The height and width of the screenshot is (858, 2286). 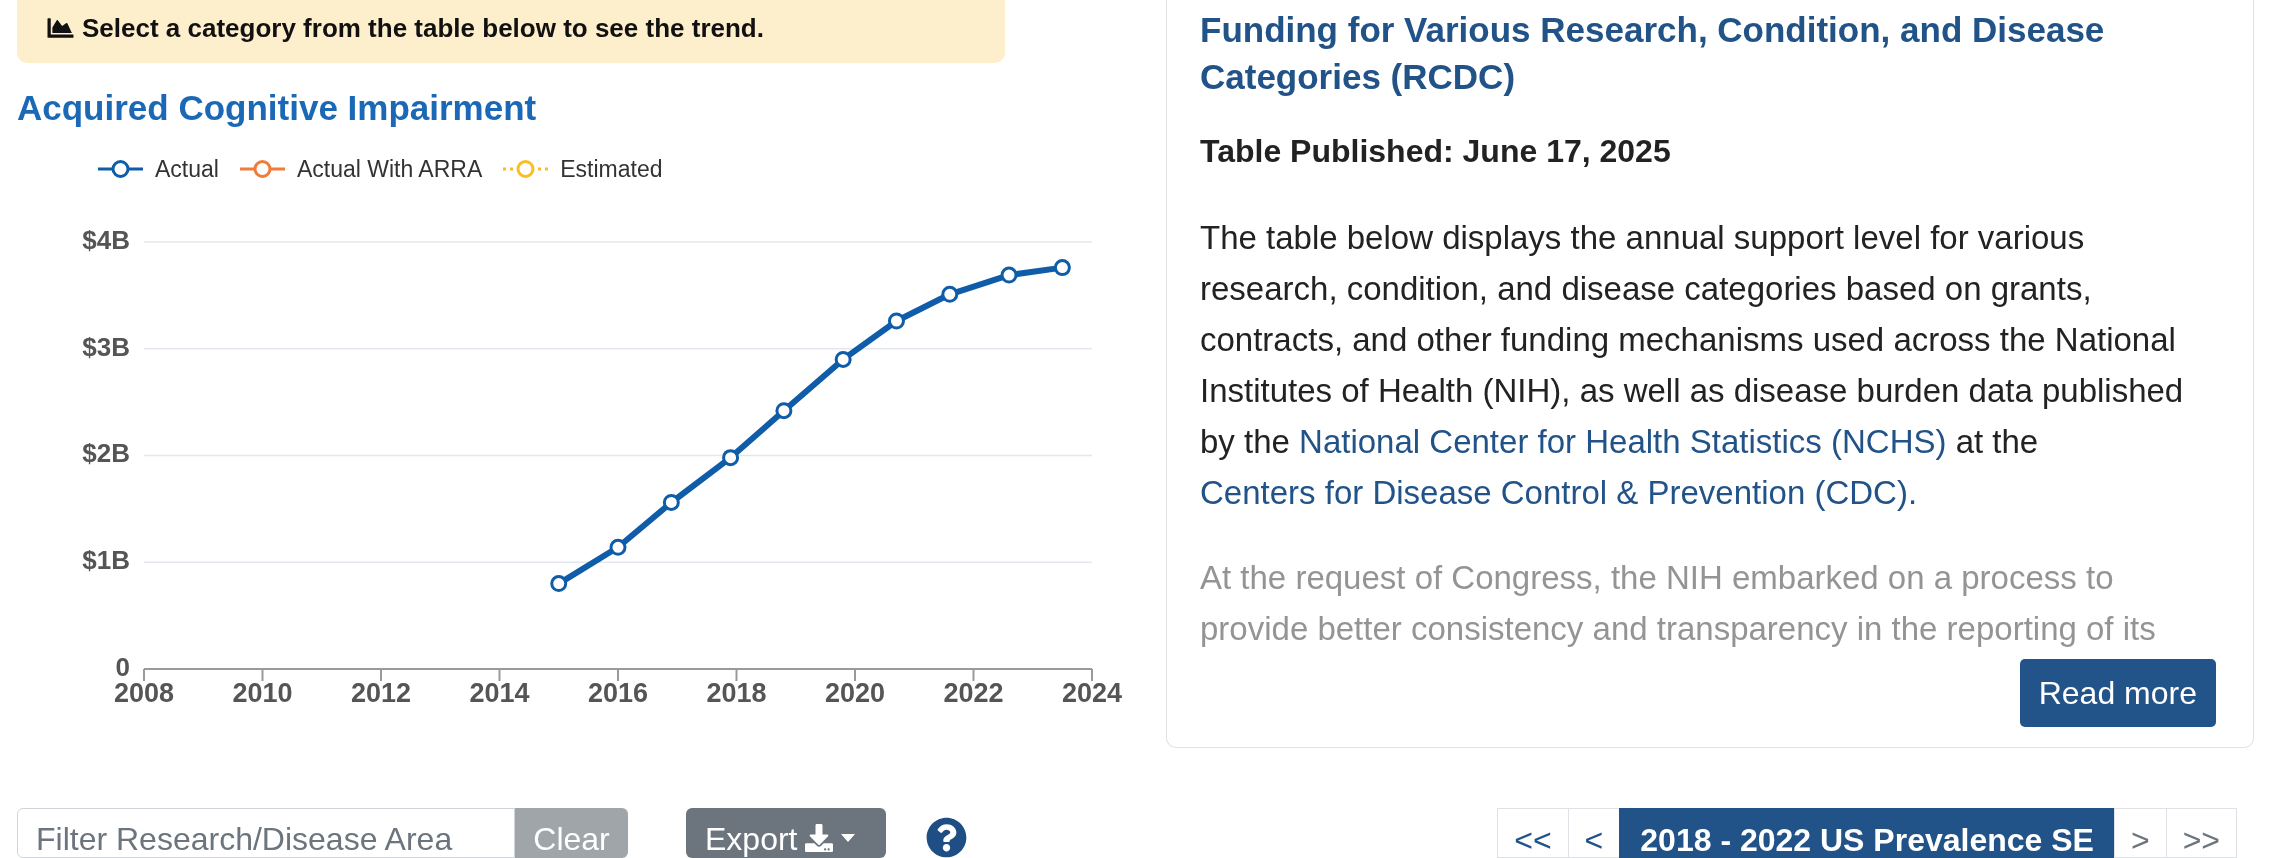 What do you see at coordinates (1594, 833) in the screenshot?
I see `pagination-button: <` at bounding box center [1594, 833].